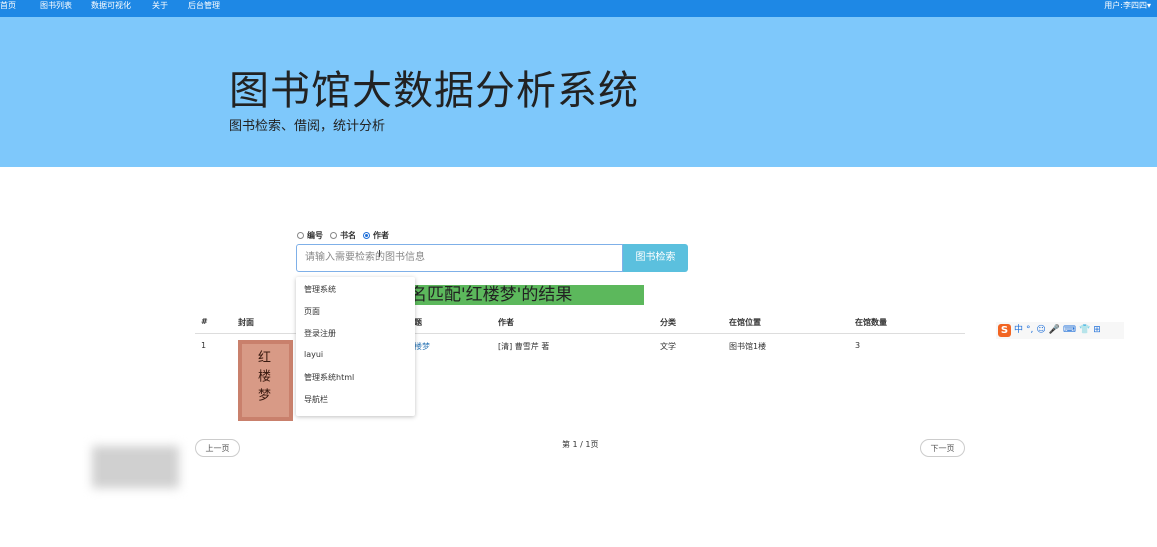 The height and width of the screenshot is (547, 1157). Describe the element at coordinates (668, 322) in the screenshot. I see `table-header-category: 分类` at that location.